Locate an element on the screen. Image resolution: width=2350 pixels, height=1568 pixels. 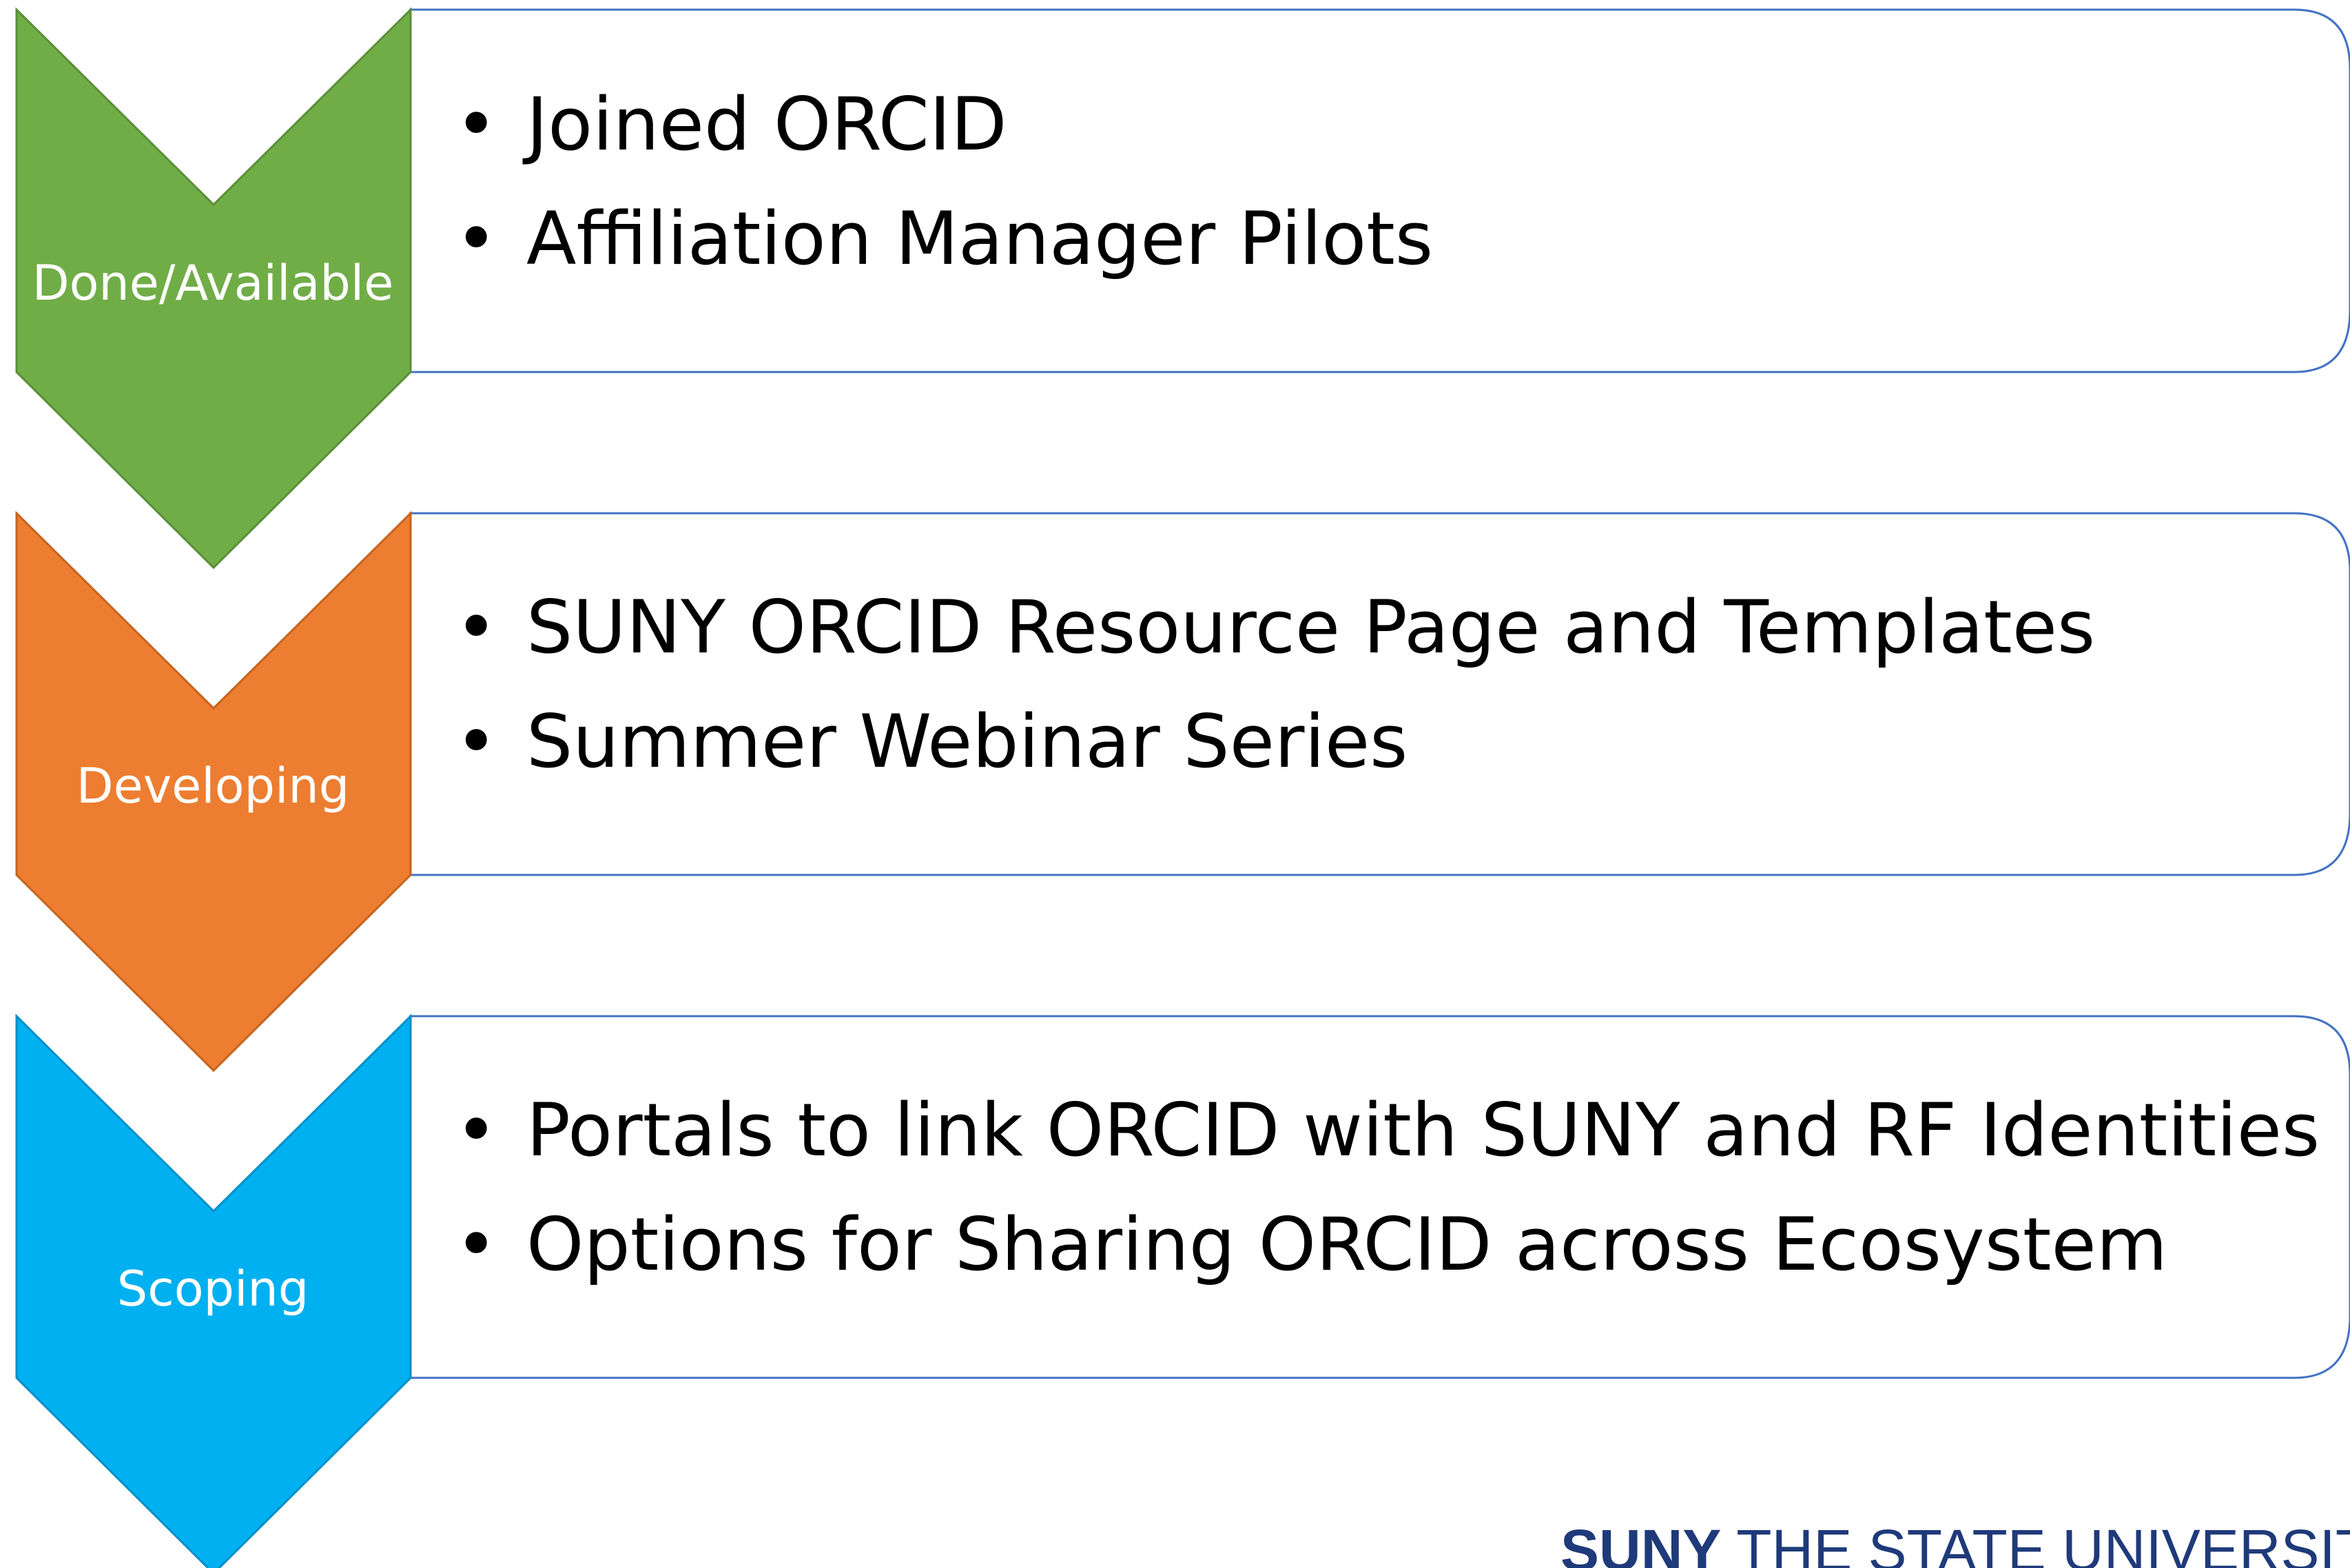
list-item: Affiliation Manager Pilots is located at coordinates (979, 239).